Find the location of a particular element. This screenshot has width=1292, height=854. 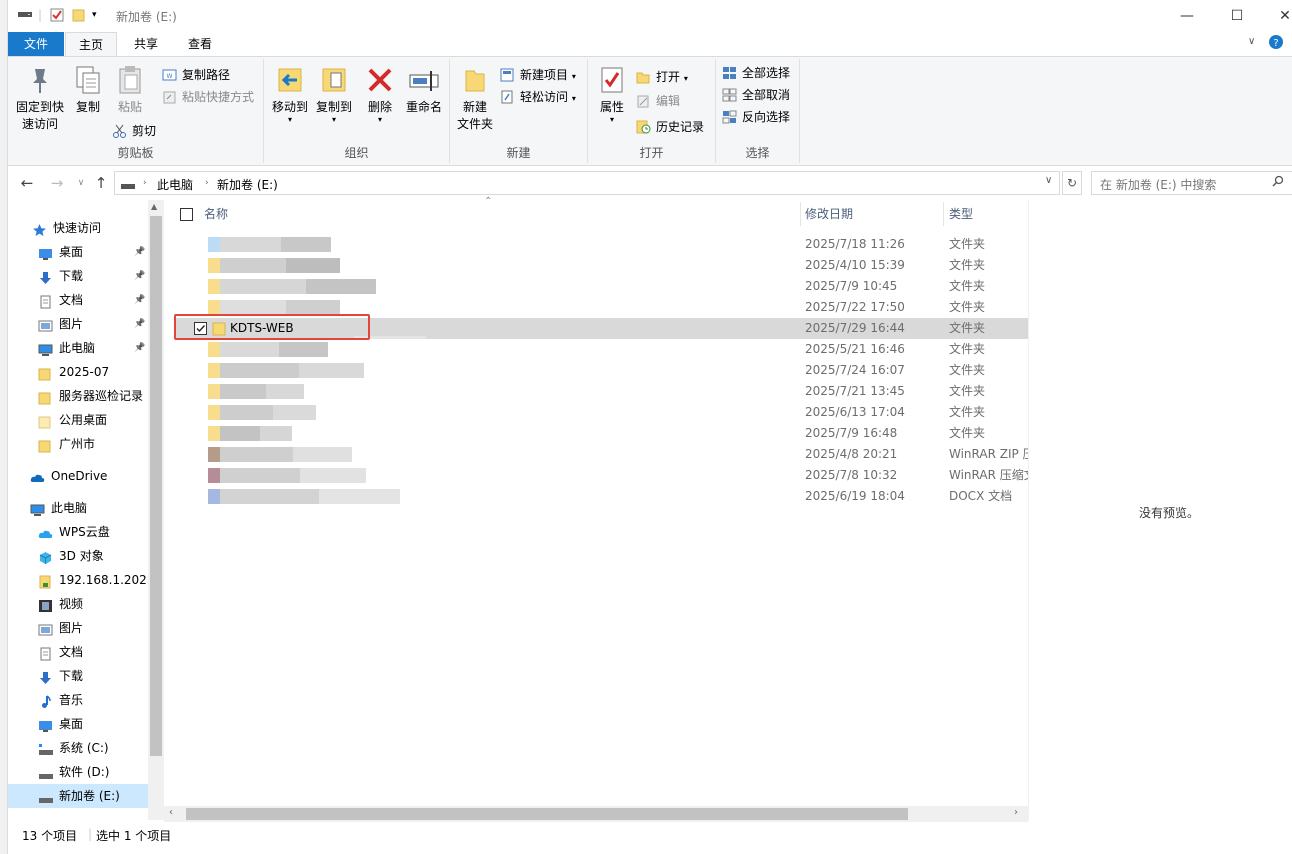

sidebar-item-drive-e: 新加卷 (E:) is located at coordinates (78, 796).